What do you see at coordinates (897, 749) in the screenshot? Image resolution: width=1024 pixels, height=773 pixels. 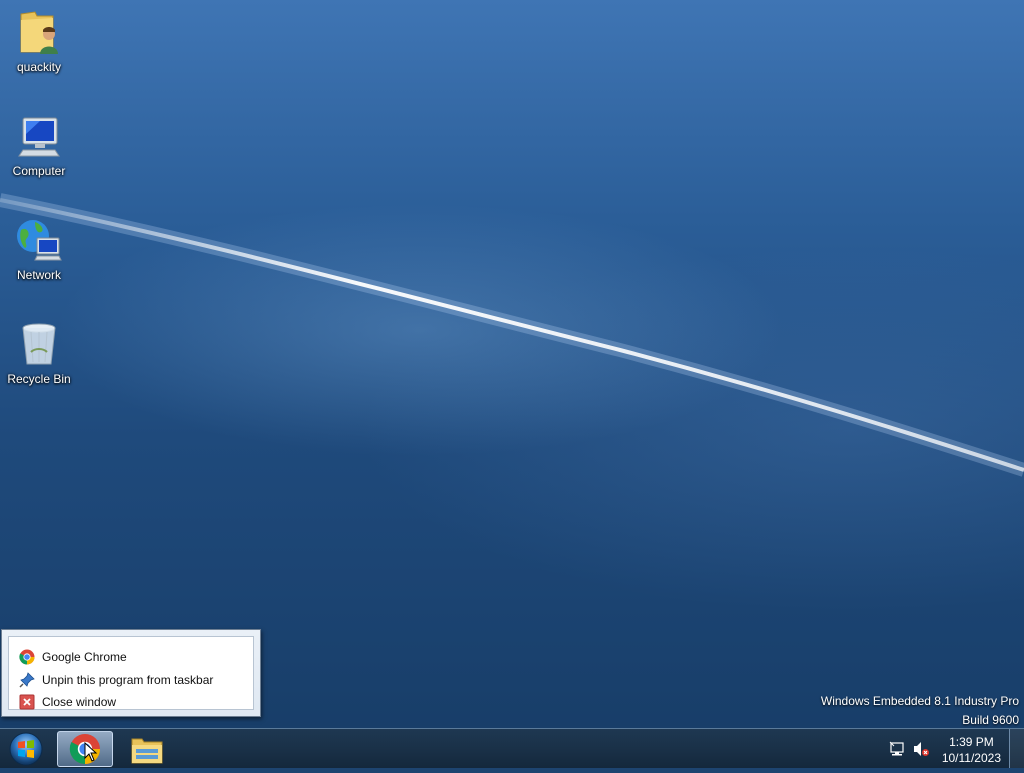 I see `network-status-icon` at bounding box center [897, 749].